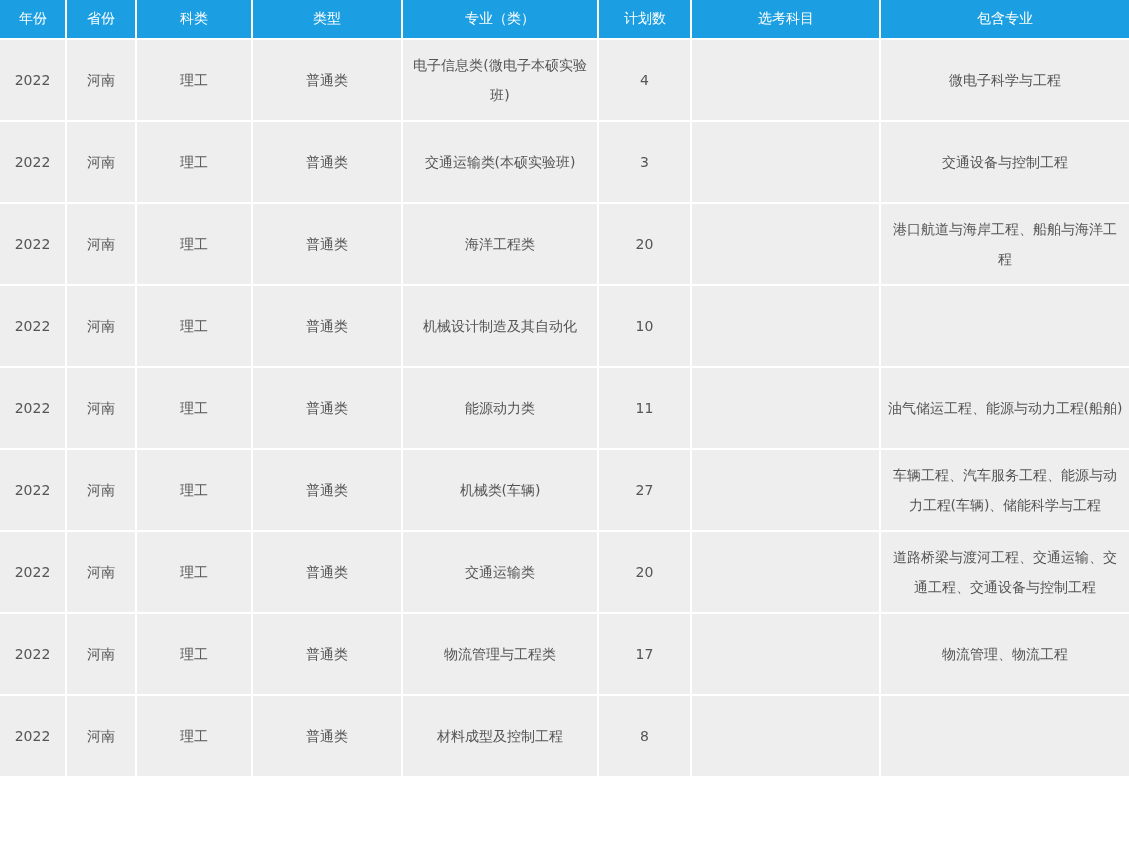 The width and height of the screenshot is (1129, 842). Describe the element at coordinates (644, 19) in the screenshot. I see `column-header: 计划数` at that location.